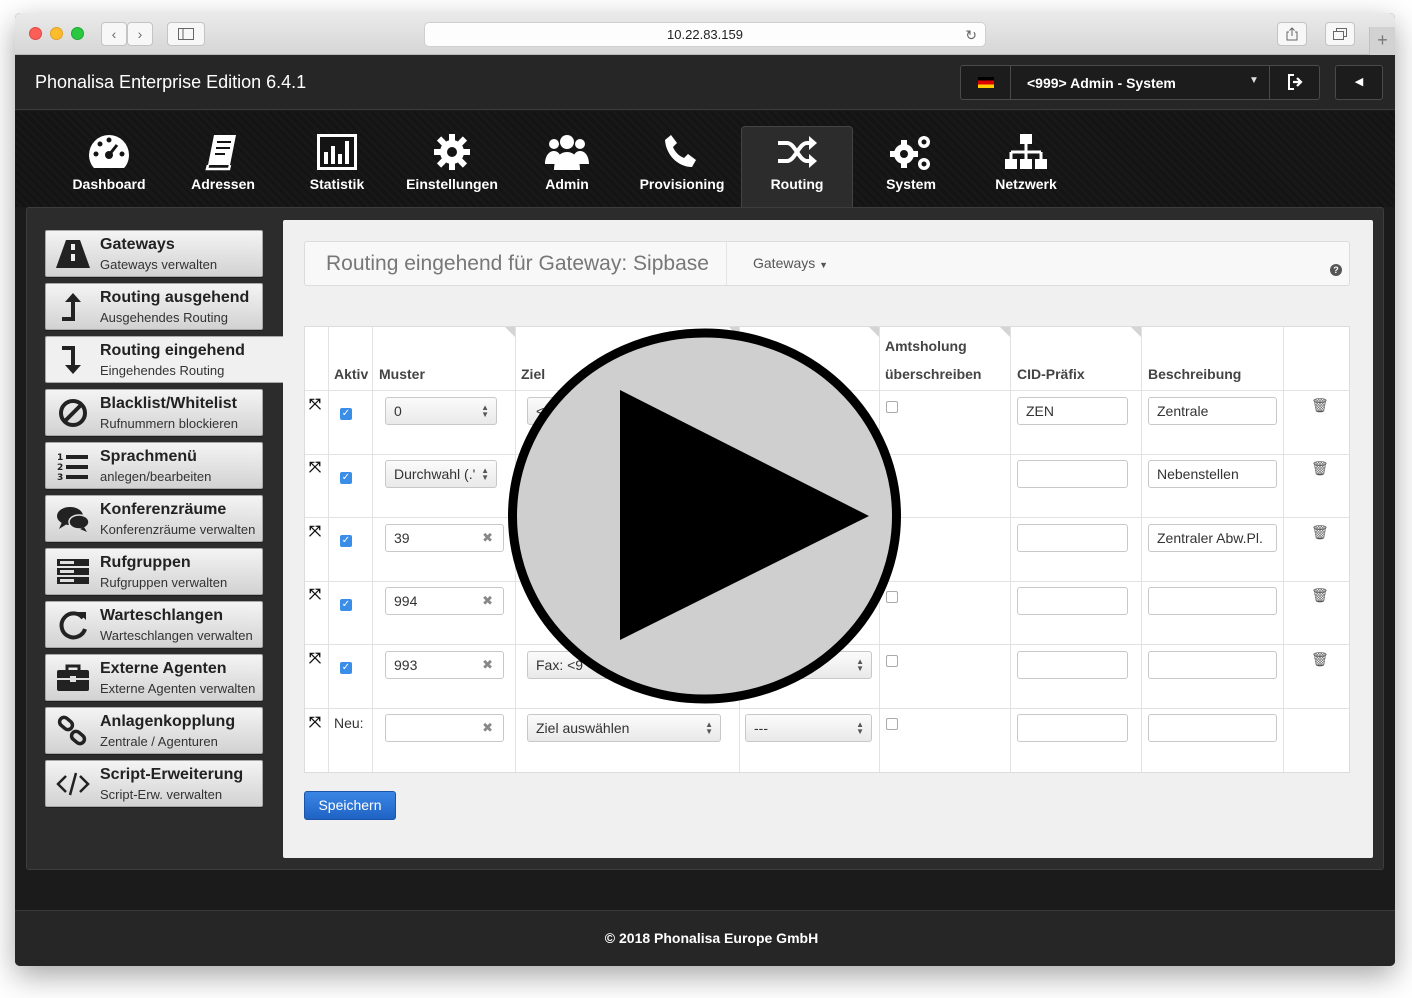 Image resolution: width=1412 pixels, height=998 pixels. Describe the element at coordinates (1194, 374) in the screenshot. I see `header-beschreibung: Beschreibung` at that location.